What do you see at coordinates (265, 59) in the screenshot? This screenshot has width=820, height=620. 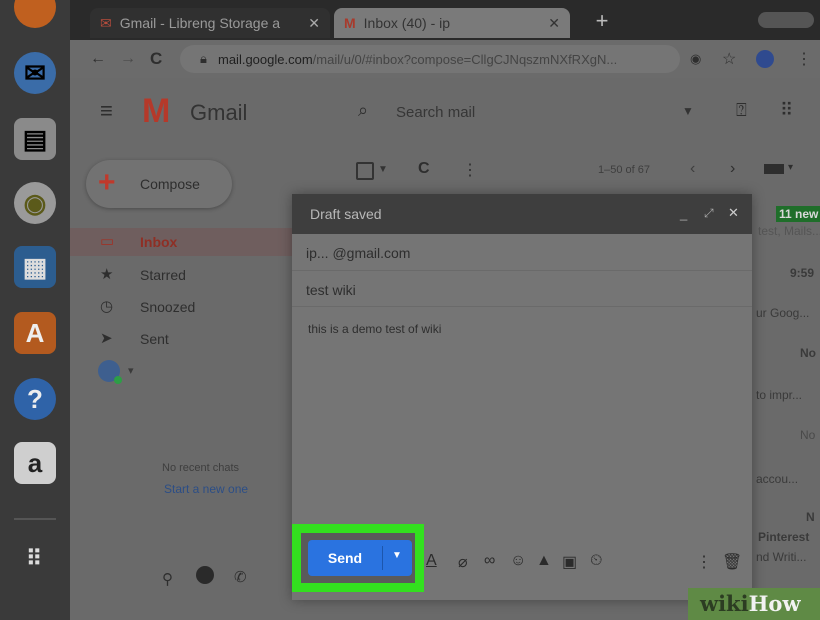 I see `url-host: mail.google.com` at bounding box center [265, 59].